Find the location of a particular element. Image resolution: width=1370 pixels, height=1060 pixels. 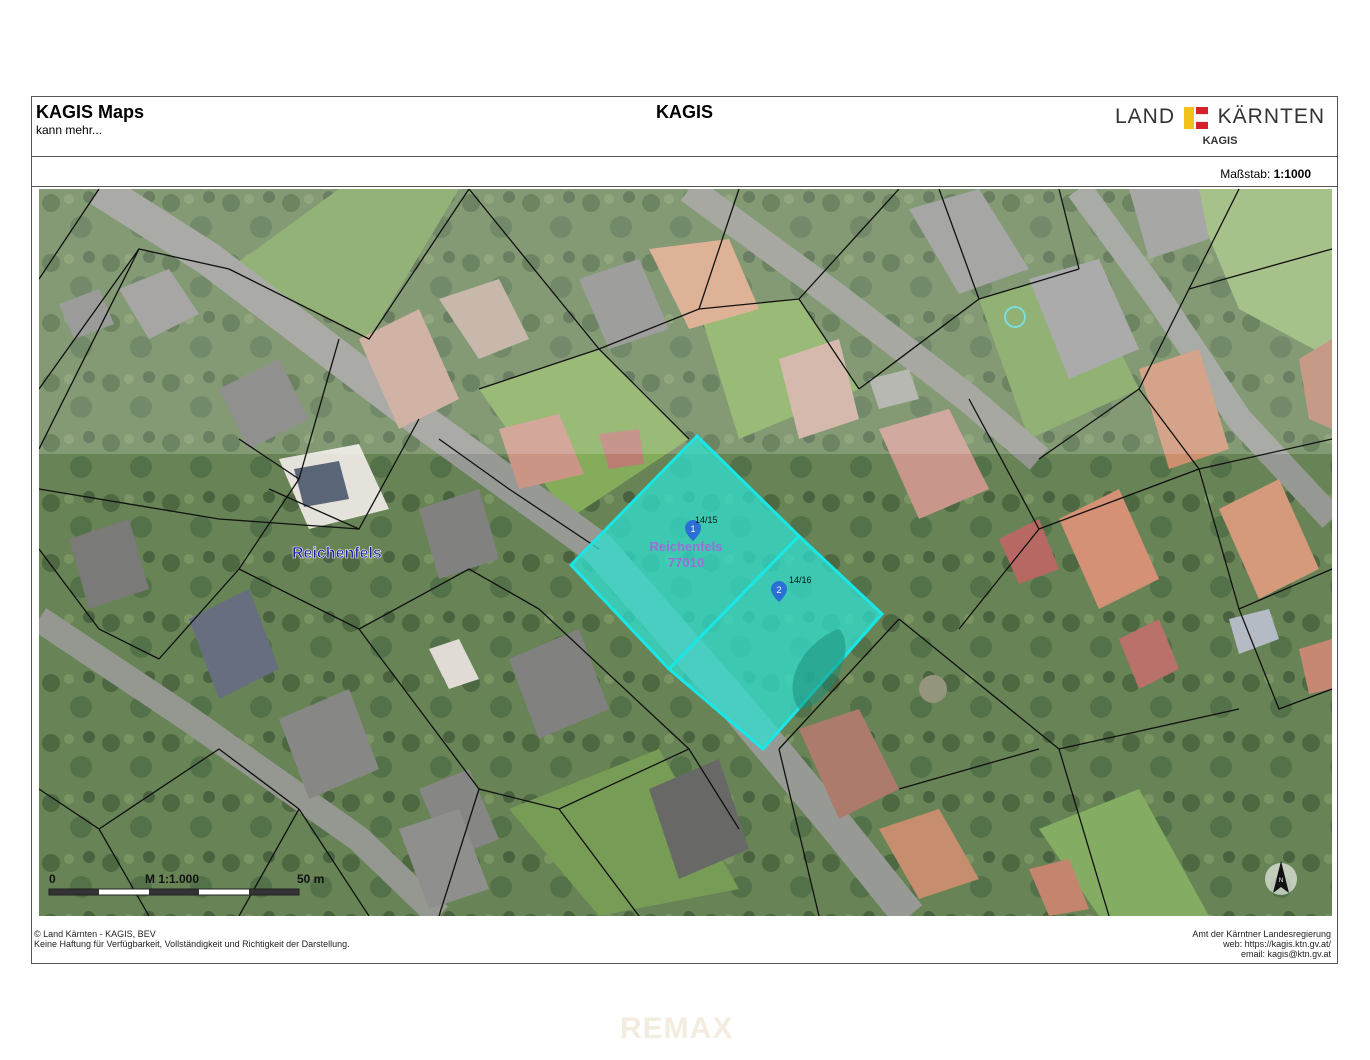

coat-of-arms-icon is located at coordinates (1196, 118).